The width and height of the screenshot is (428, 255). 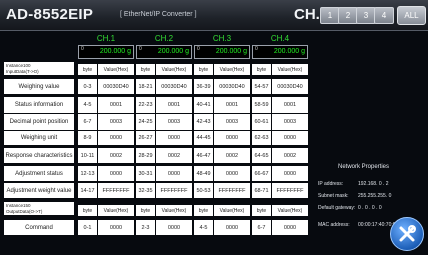 What do you see at coordinates (87, 105) in the screenshot?
I see `byte-cell: 4-5` at bounding box center [87, 105].